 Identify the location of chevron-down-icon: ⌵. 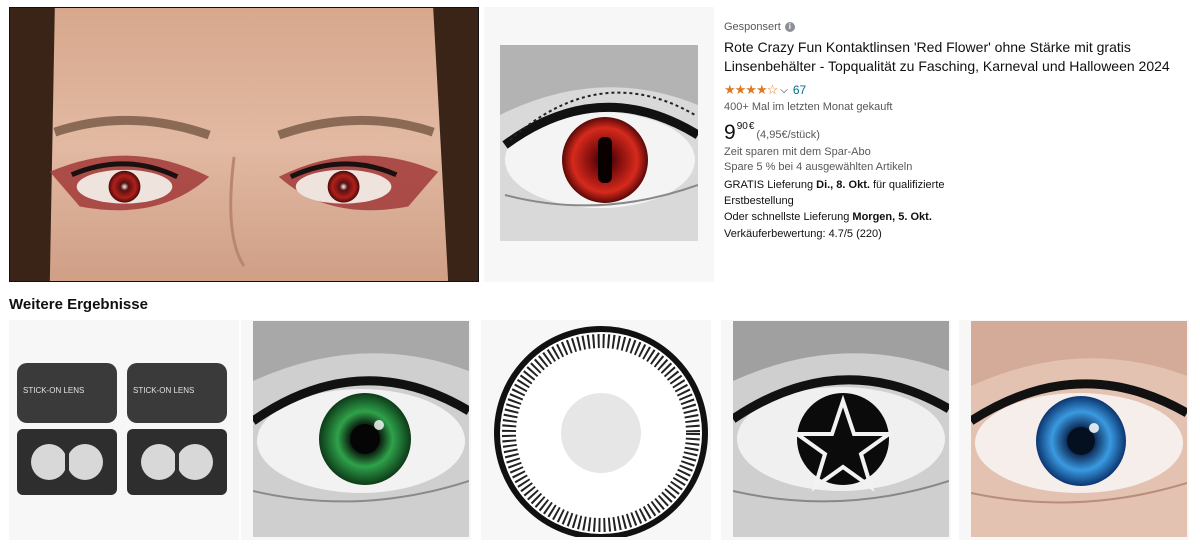
(784, 90).